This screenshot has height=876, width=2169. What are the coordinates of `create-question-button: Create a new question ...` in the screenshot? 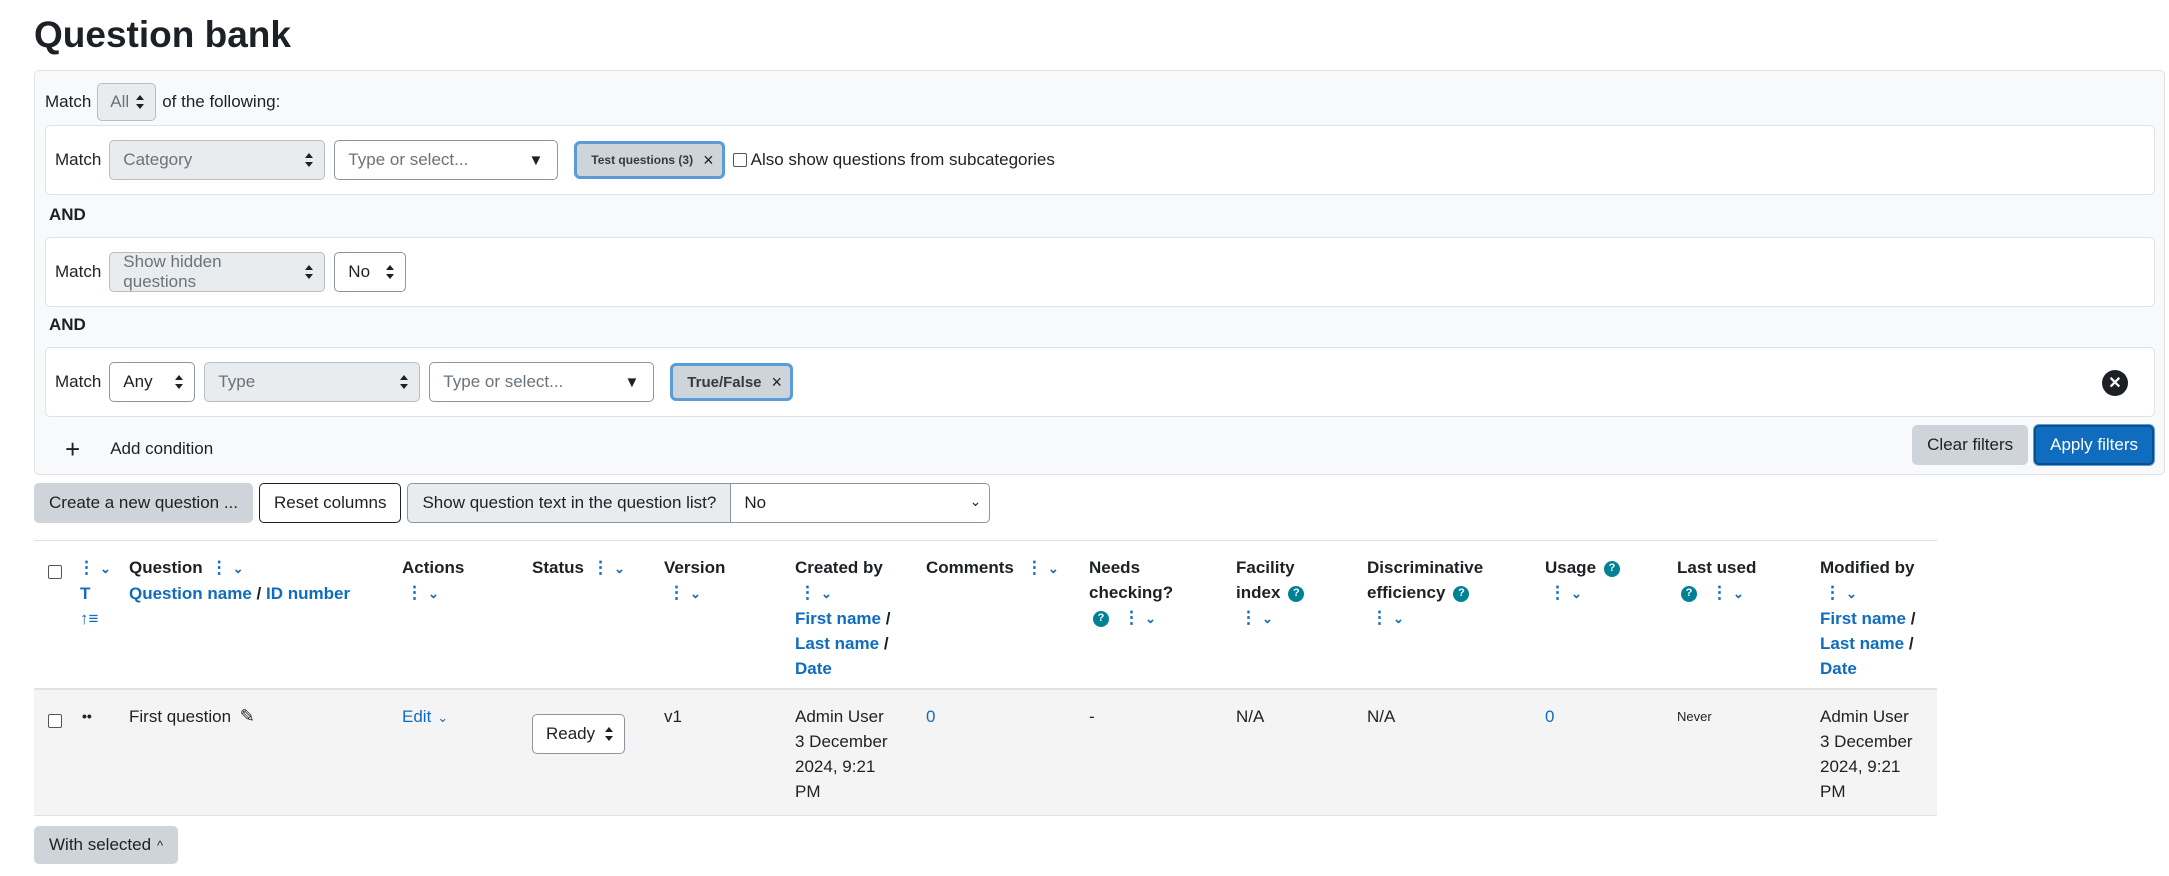 It's located at (144, 503).